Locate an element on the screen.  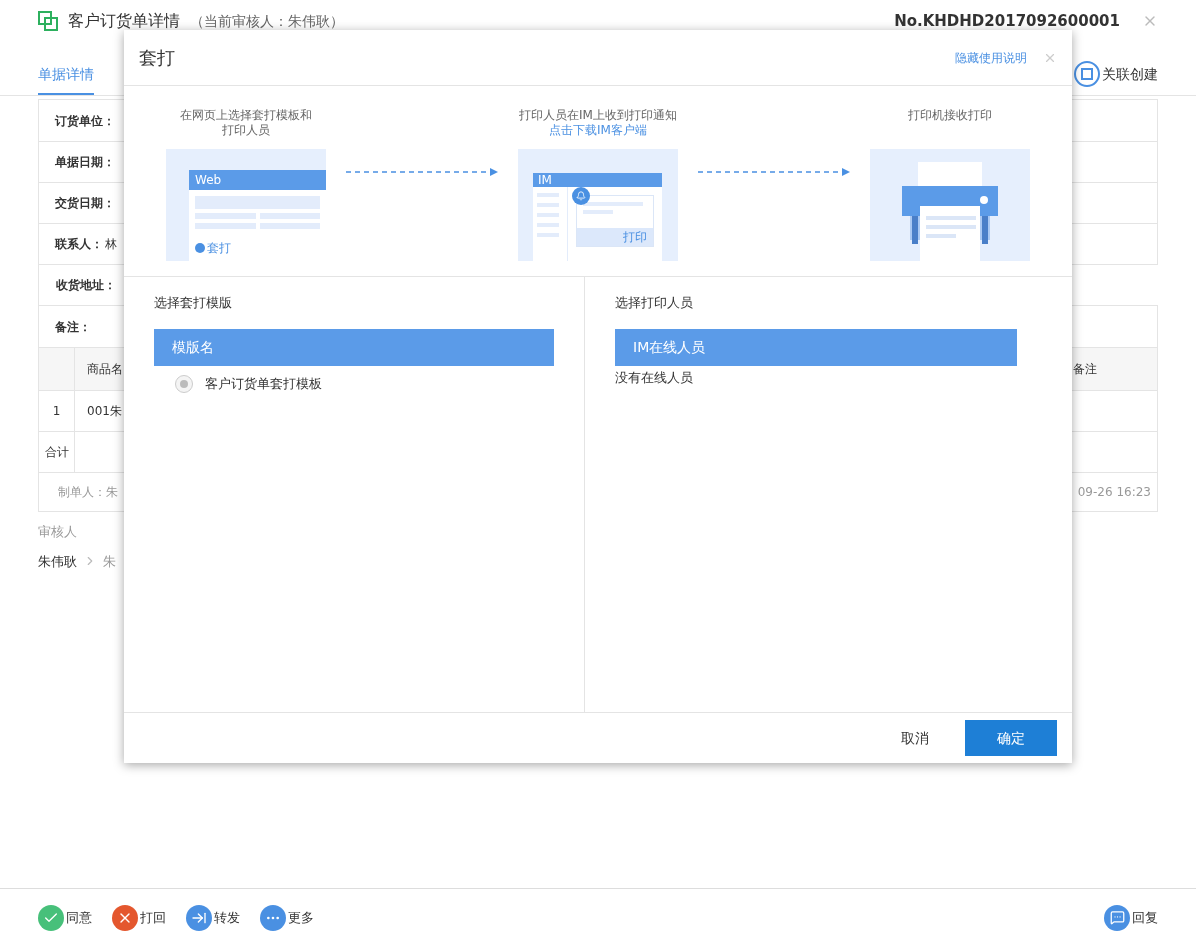
template-name: 客户订货单套打模板 is located at coordinates (263, 383).